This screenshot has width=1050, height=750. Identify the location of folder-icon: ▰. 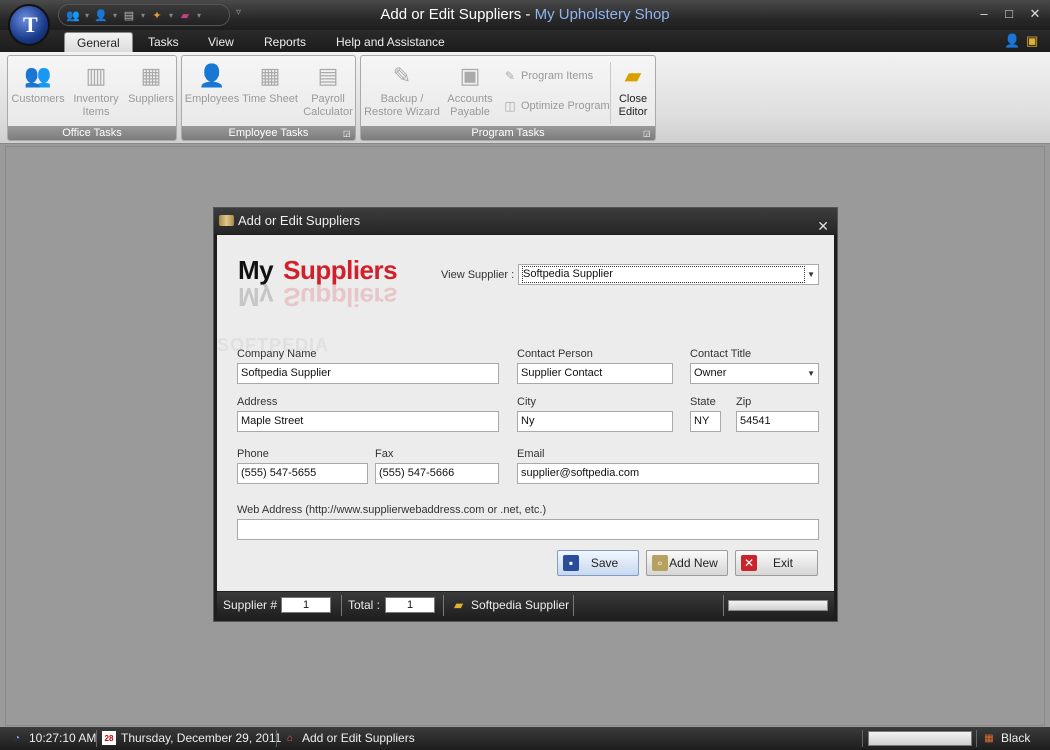
(633, 75).